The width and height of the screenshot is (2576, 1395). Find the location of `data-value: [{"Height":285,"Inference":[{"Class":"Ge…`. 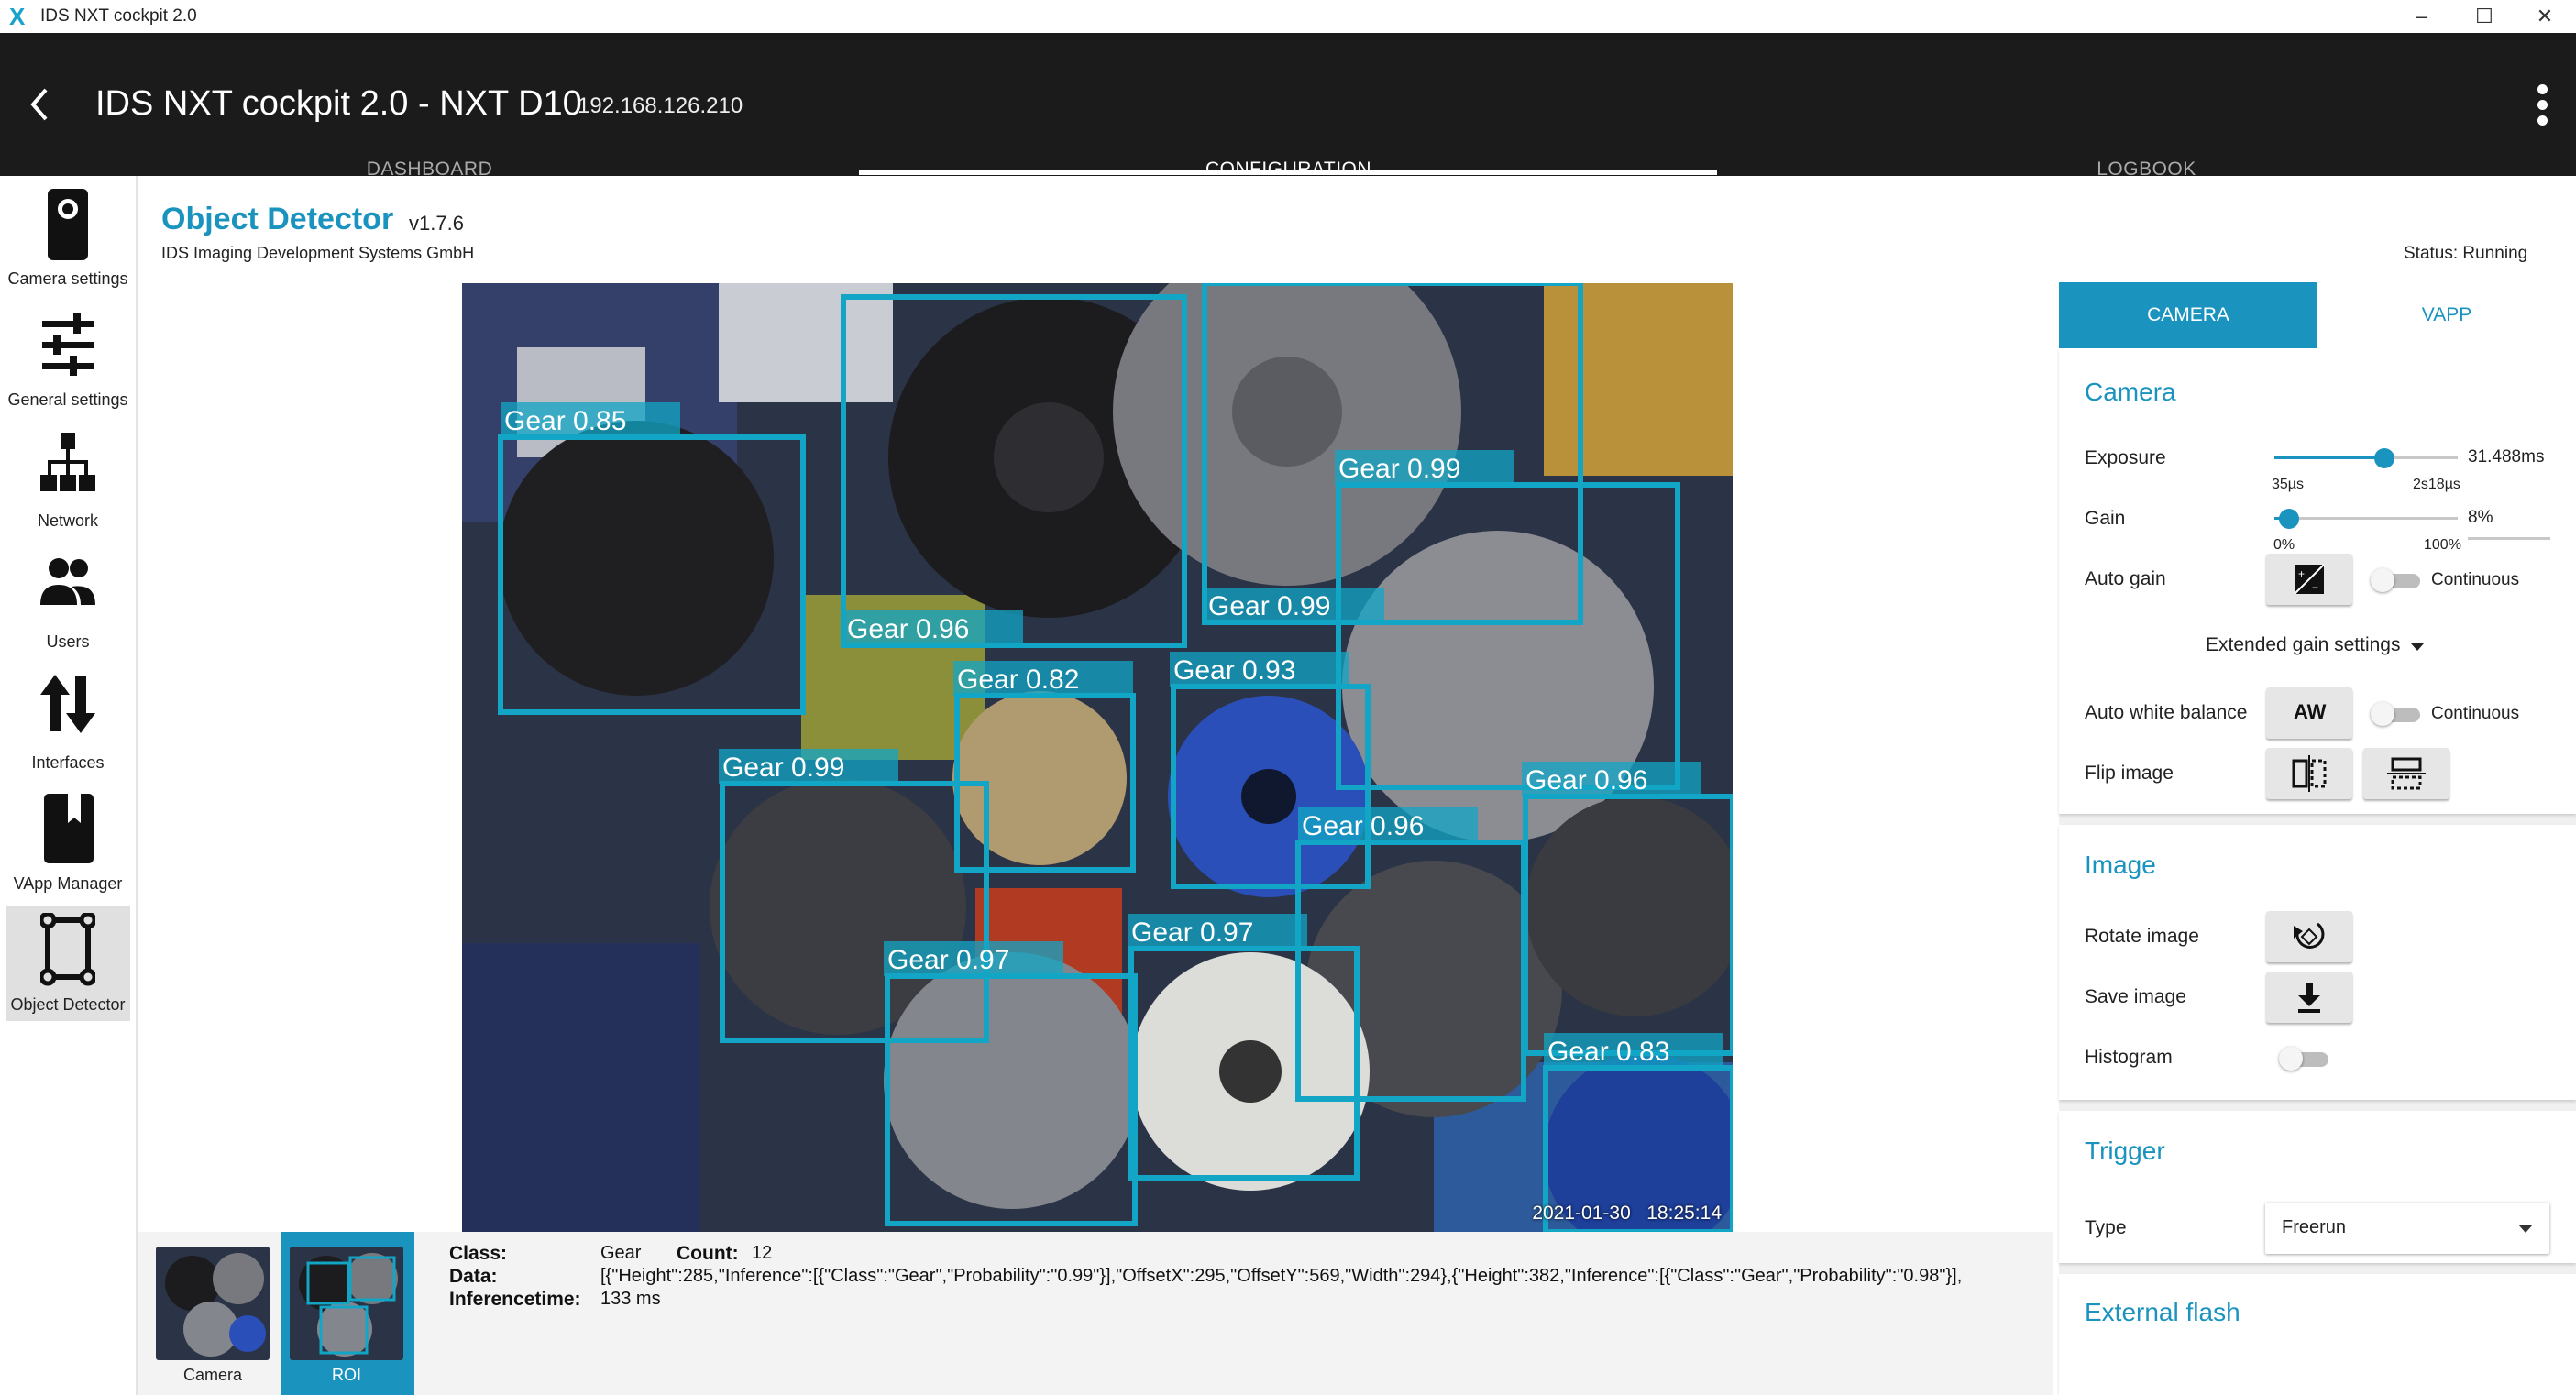

data-value: [{"Height":285,"Inference":[{"Class":"Ge… is located at coordinates (1281, 1276).